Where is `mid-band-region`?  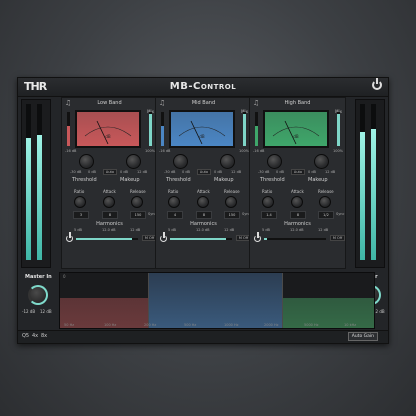
mid-band-region is located at coordinates (215, 300).